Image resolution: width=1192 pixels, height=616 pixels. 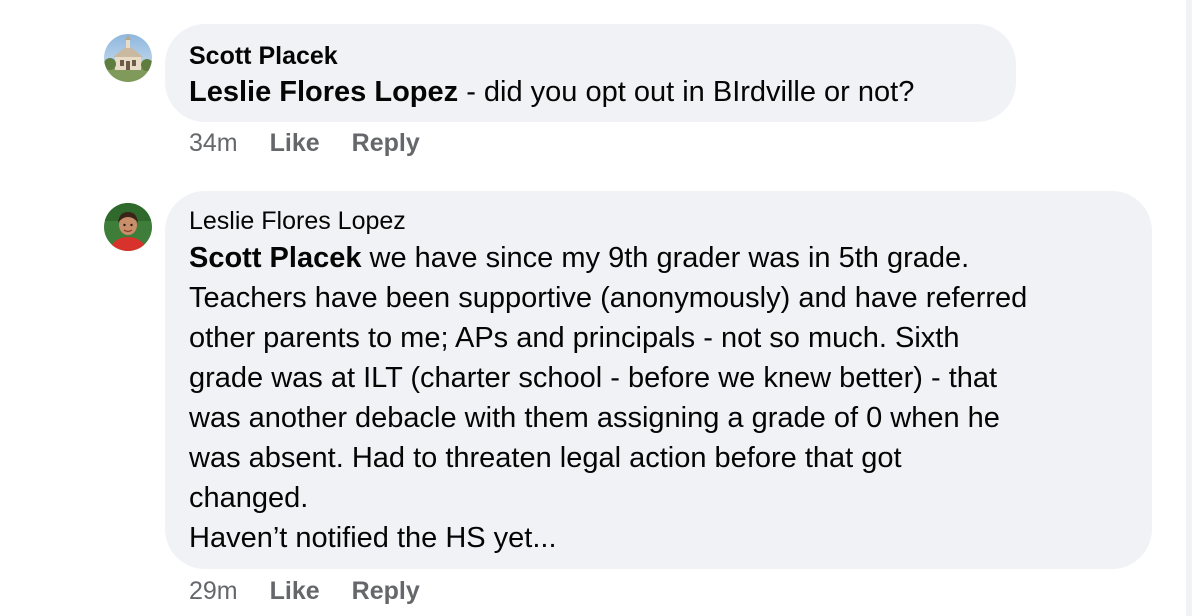 I want to click on mention-link: Leslie Flores Lopez, so click(x=323, y=92).